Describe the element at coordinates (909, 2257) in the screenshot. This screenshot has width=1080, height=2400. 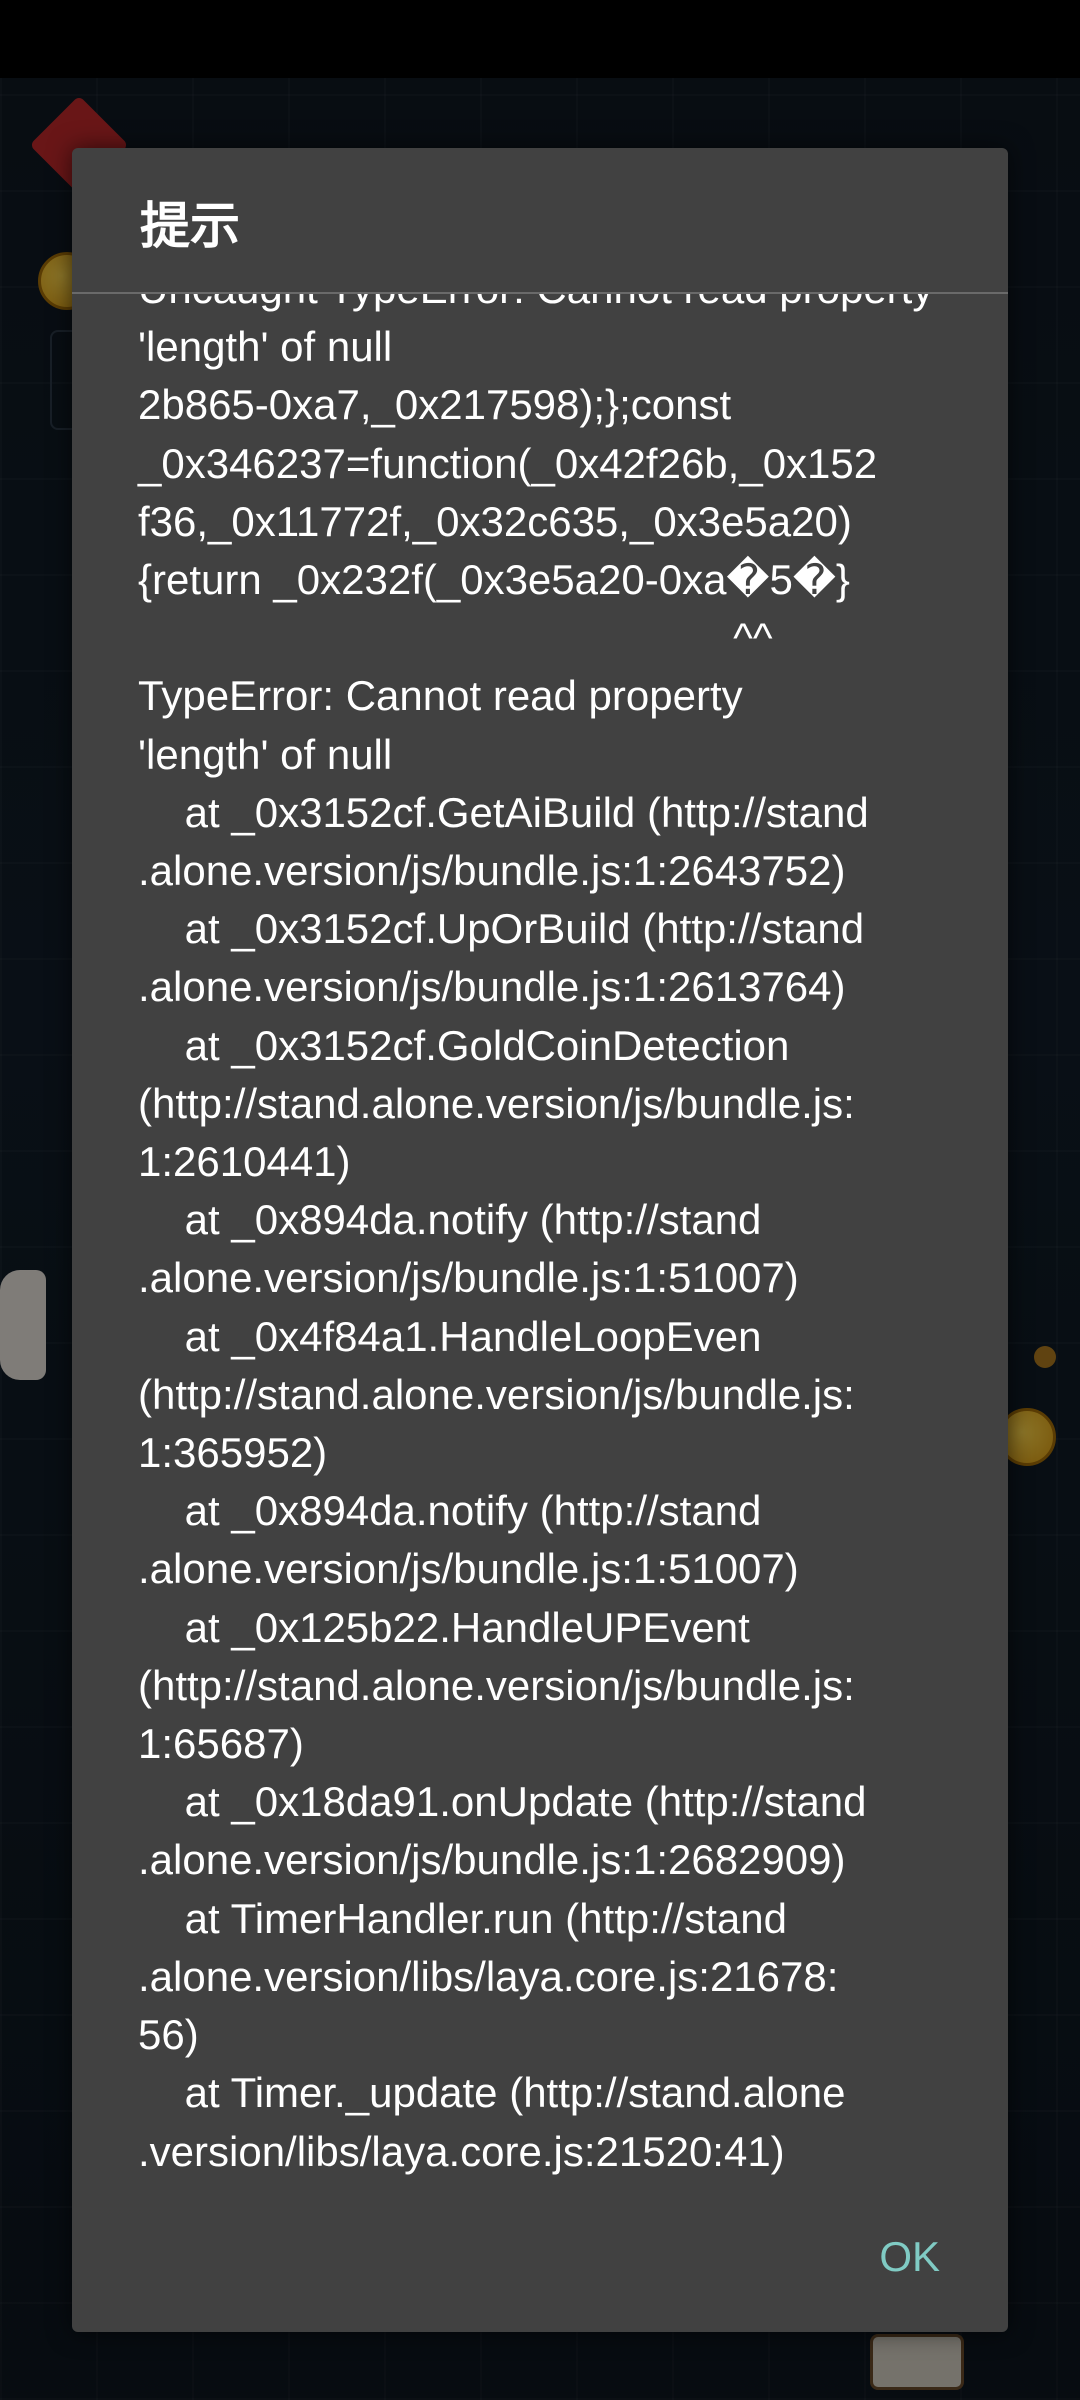
I see `ok-button: OK` at that location.